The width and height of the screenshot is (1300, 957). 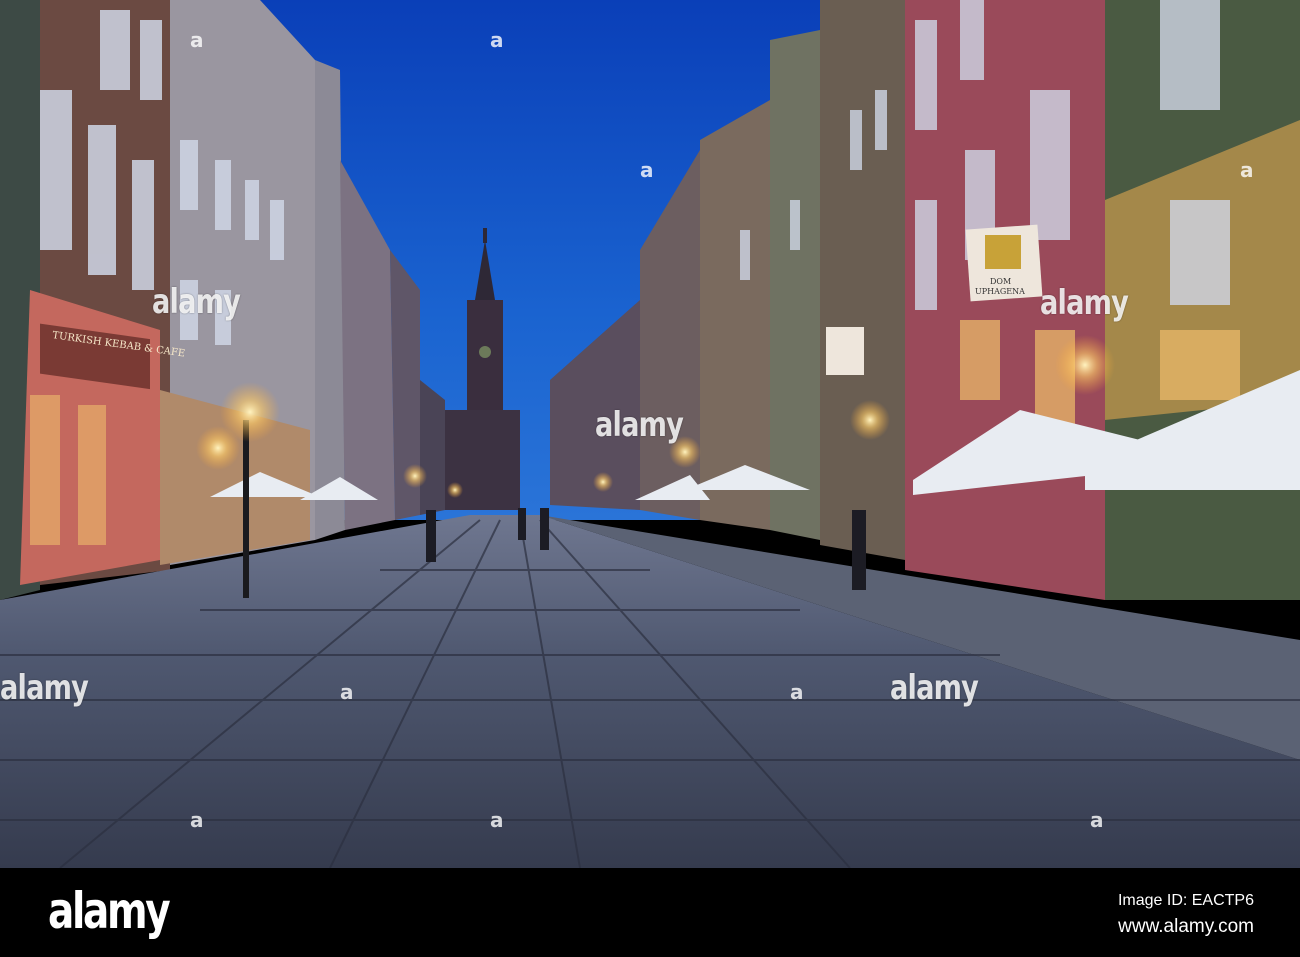 What do you see at coordinates (1185, 900) in the screenshot?
I see `image-id: Image ID: EACTP6` at bounding box center [1185, 900].